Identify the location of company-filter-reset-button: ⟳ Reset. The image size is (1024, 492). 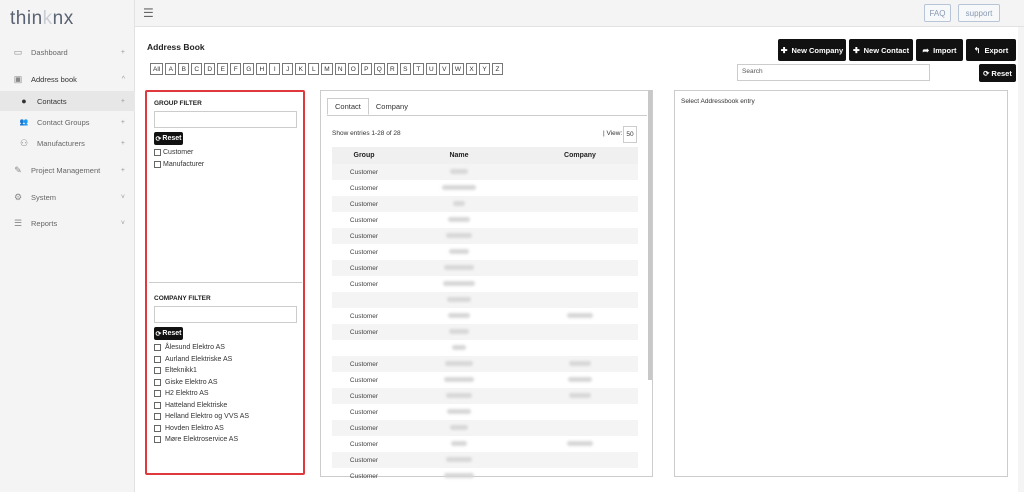
(168, 333).